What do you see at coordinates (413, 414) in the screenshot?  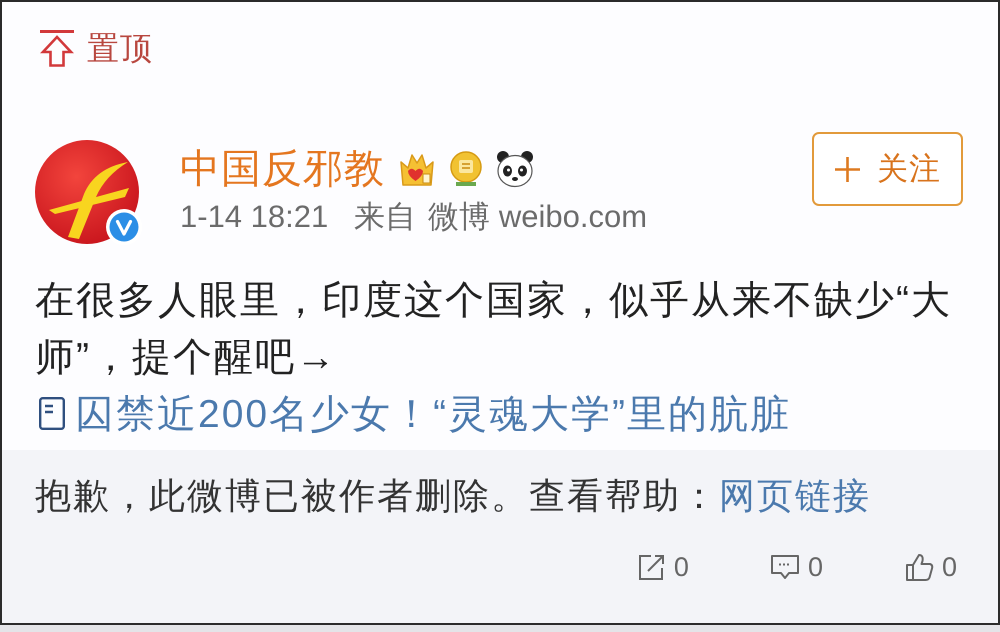 I see `article-link: 囚禁近200名少女！“灵魂大学”里的肮脏` at bounding box center [413, 414].